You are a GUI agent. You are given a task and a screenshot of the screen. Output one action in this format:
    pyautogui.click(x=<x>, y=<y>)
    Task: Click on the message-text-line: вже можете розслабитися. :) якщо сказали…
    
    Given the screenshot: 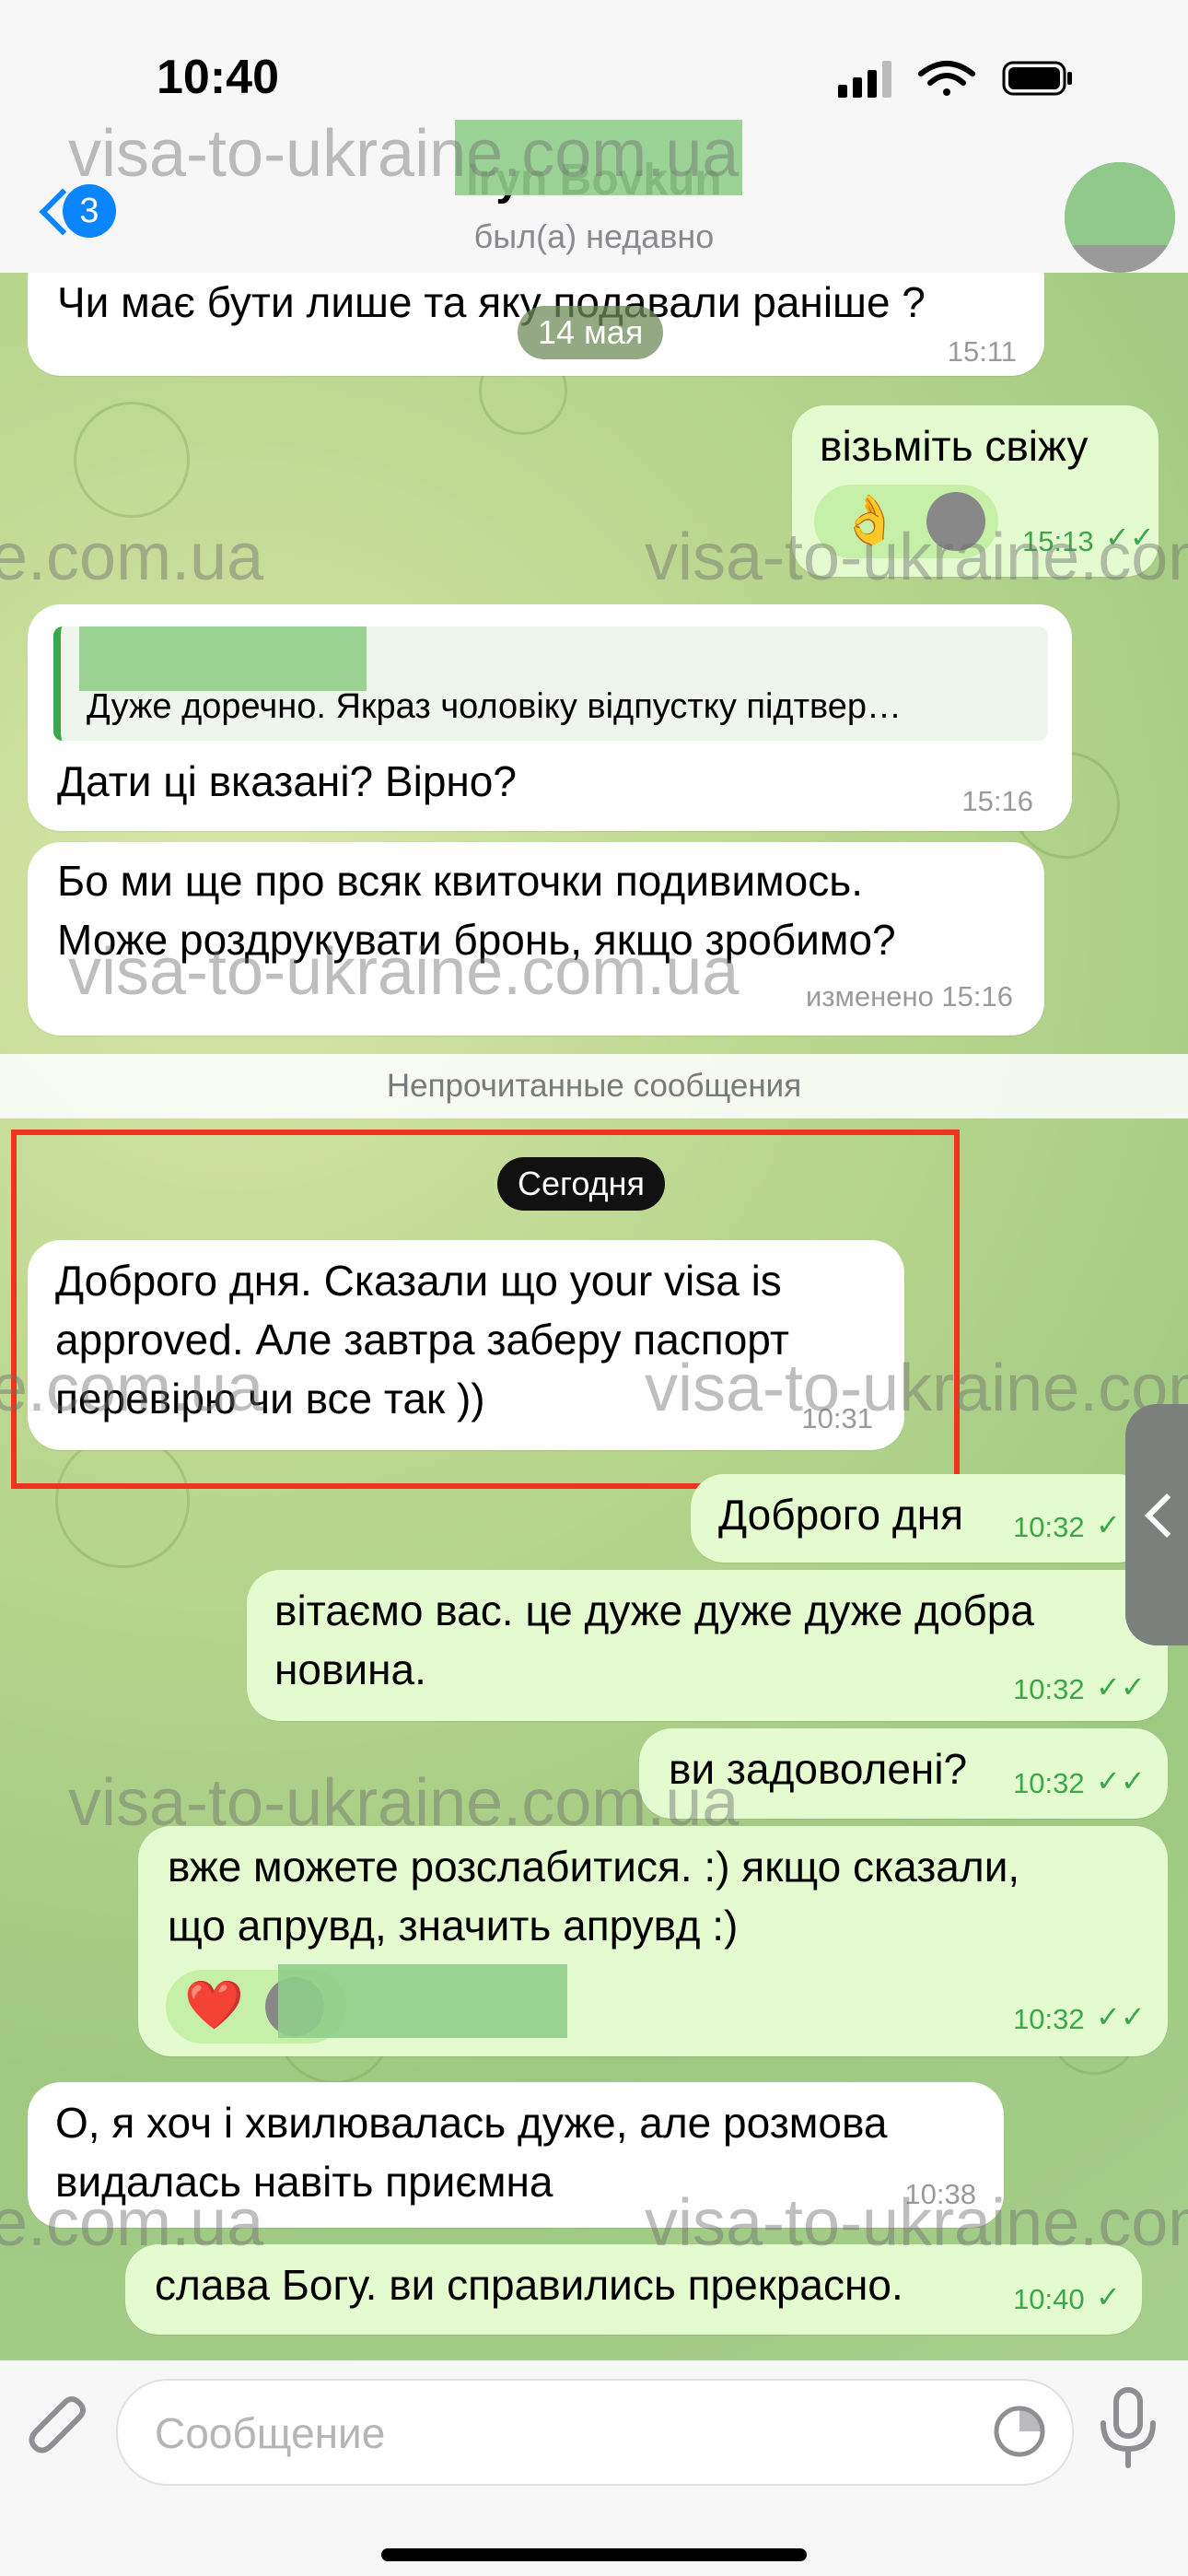 What is the action you would take?
    pyautogui.click(x=594, y=1867)
    